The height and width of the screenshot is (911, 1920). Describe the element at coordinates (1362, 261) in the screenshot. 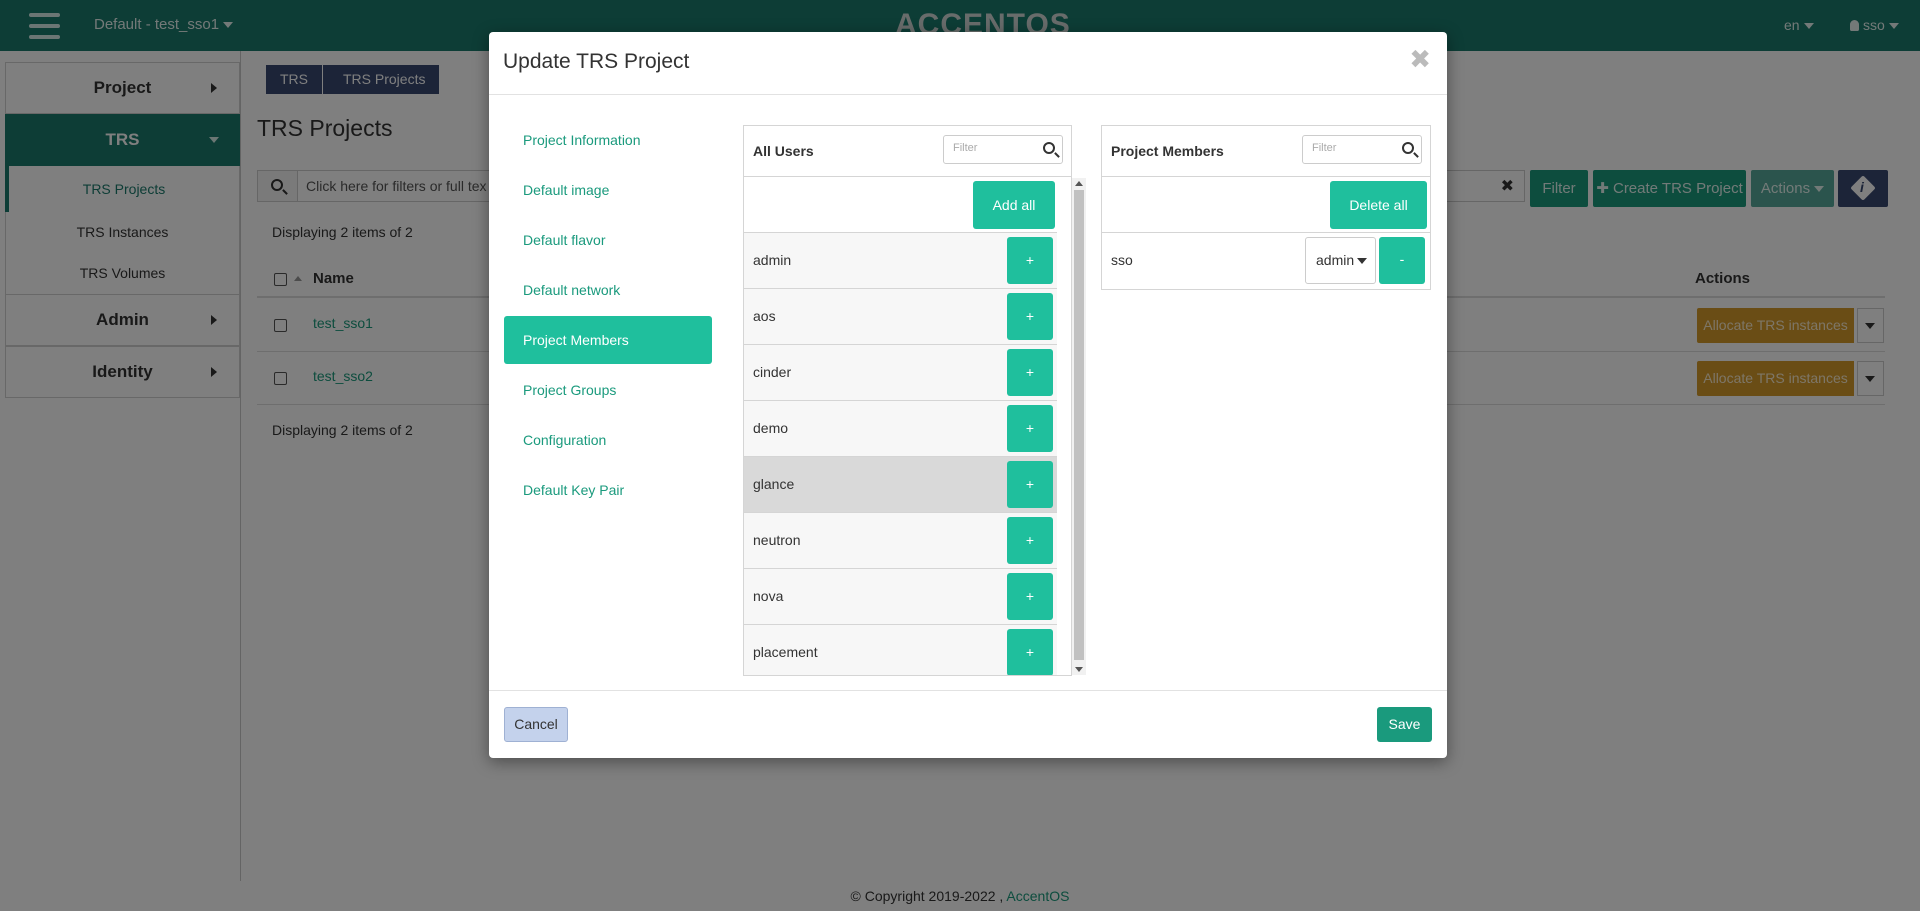

I see `chevron-down-icon` at that location.